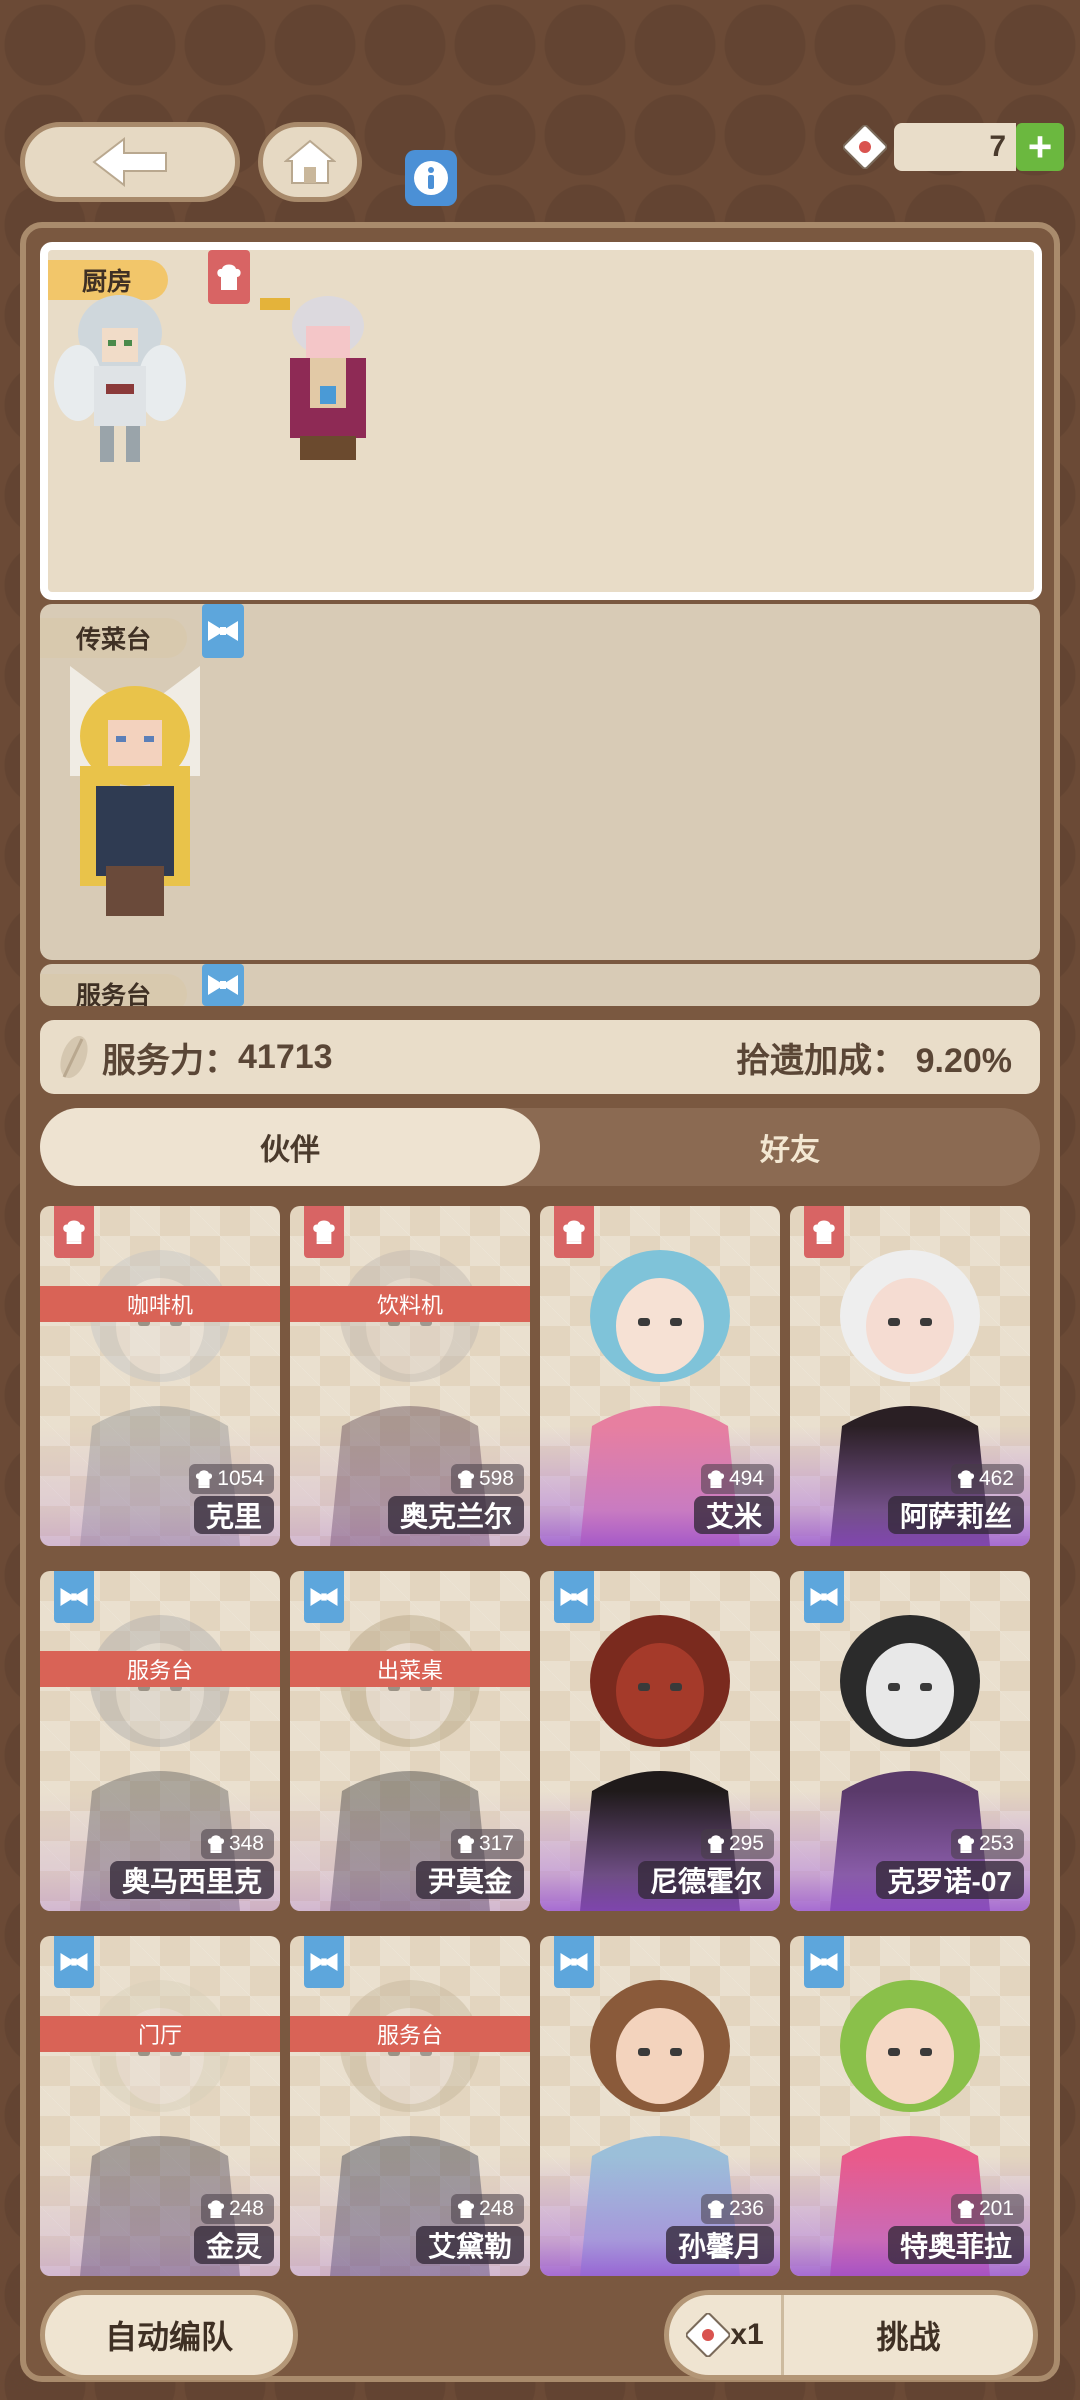  Describe the element at coordinates (160, 1741) in the screenshot. I see `character-card: 服务台 348 奥马西里克` at that location.